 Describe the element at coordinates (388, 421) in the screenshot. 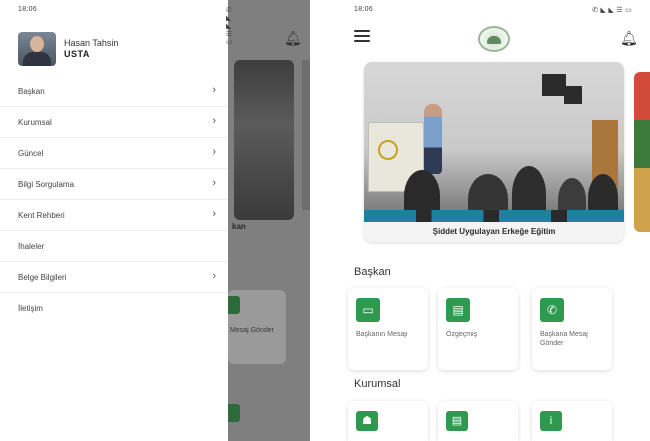

I see `tile-kurumsal-1: ☗` at that location.